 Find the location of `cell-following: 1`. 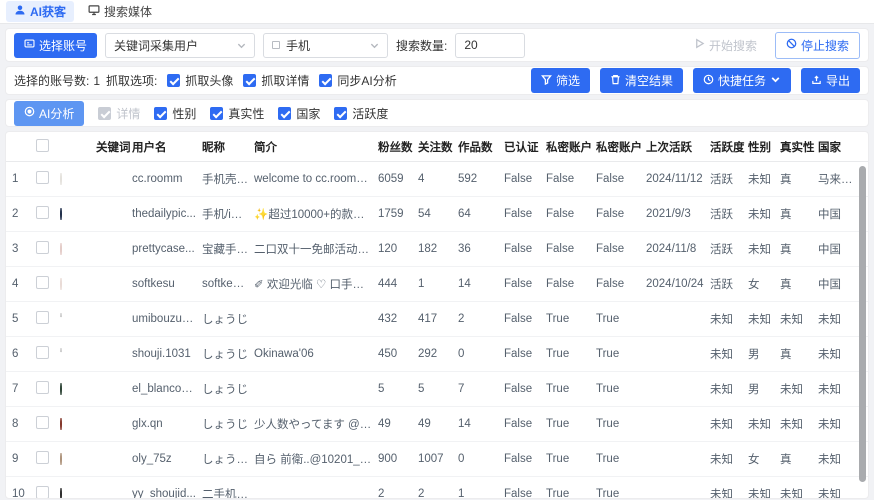

cell-following: 1 is located at coordinates (421, 284).